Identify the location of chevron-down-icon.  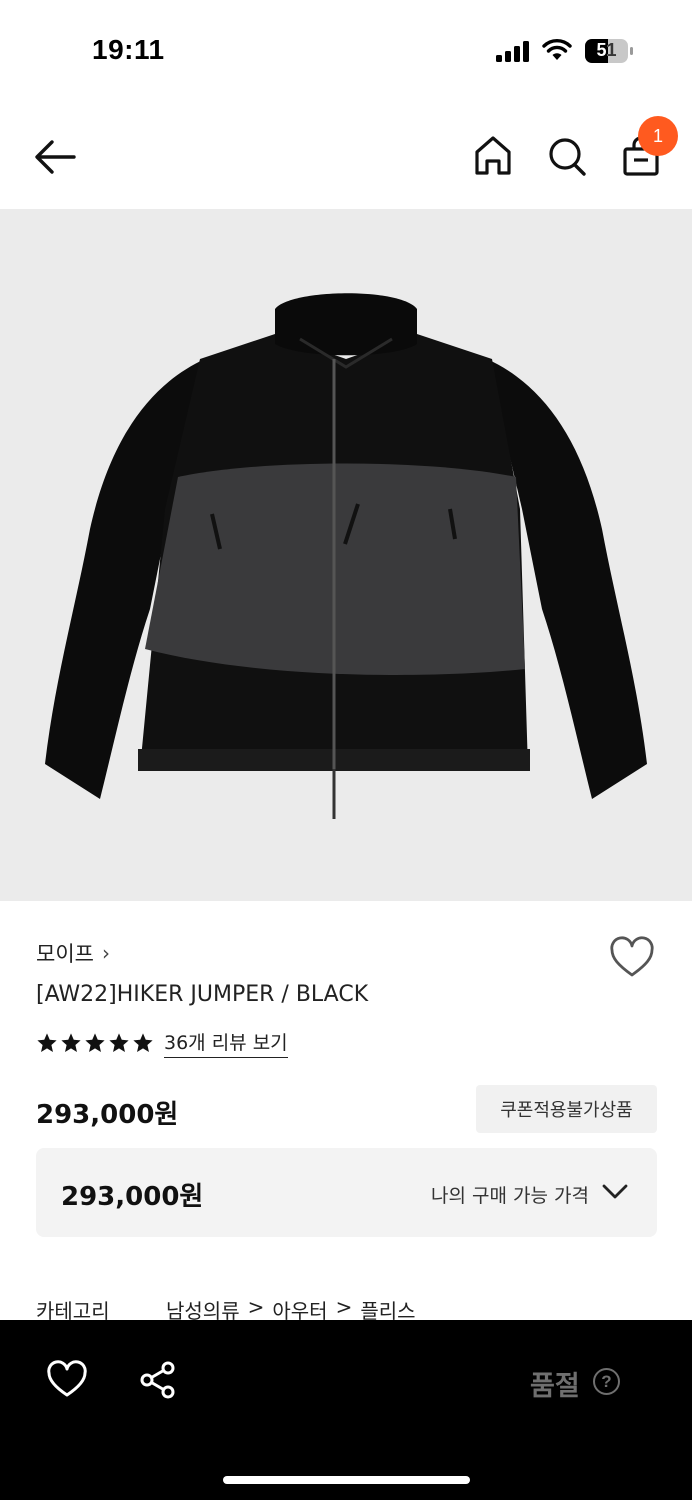
(615, 1191).